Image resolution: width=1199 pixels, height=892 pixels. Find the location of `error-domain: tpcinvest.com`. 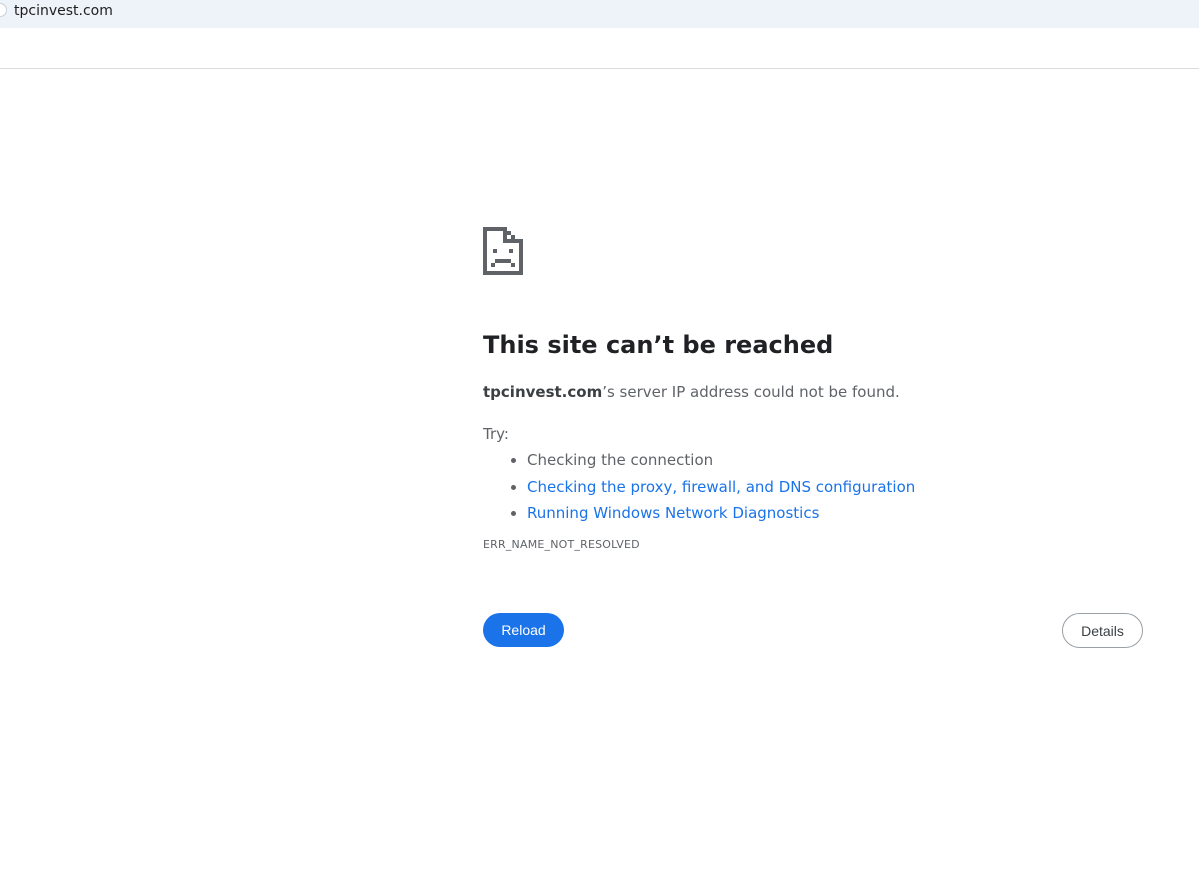

error-domain: tpcinvest.com is located at coordinates (543, 392).